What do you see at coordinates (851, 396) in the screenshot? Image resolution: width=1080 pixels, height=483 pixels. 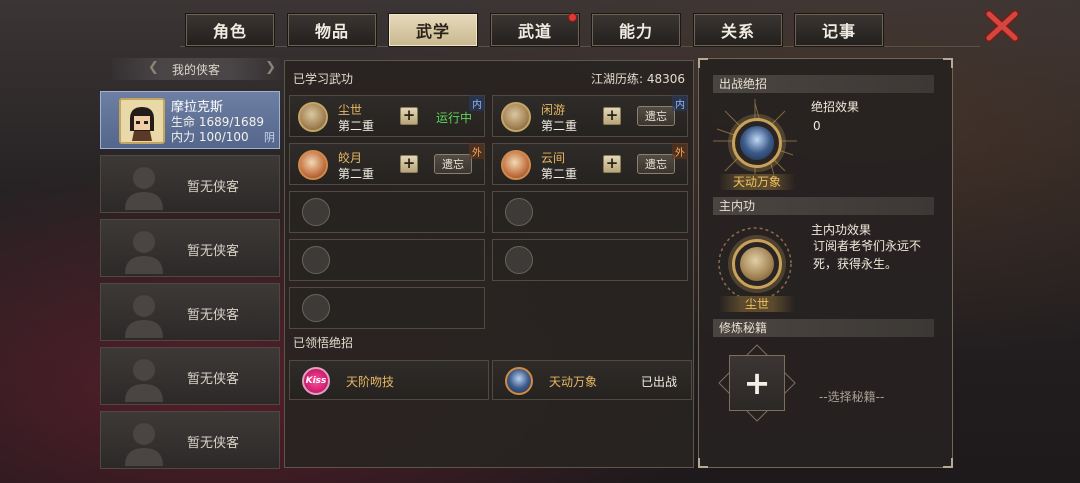 I see `select-manual-placeholder: --选择秘籍--` at bounding box center [851, 396].